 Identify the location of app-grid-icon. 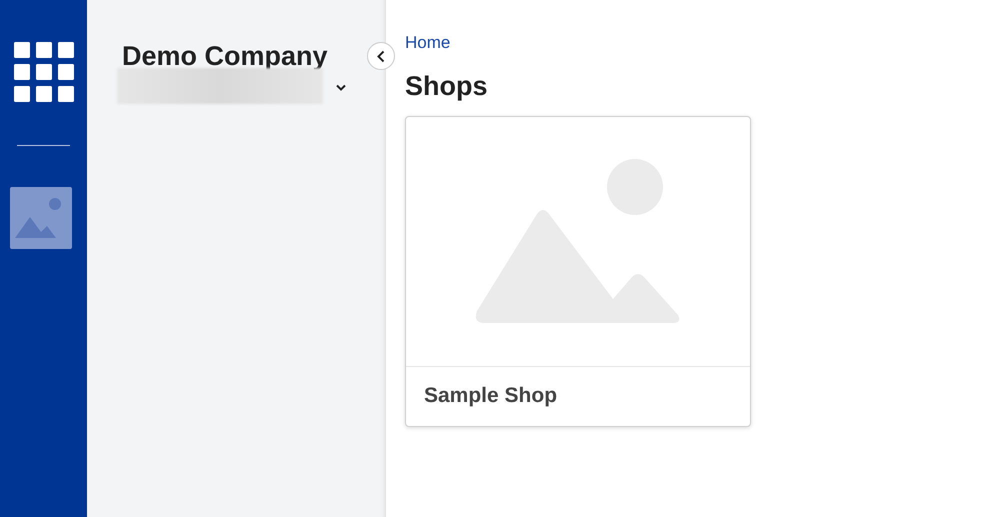
(44, 72).